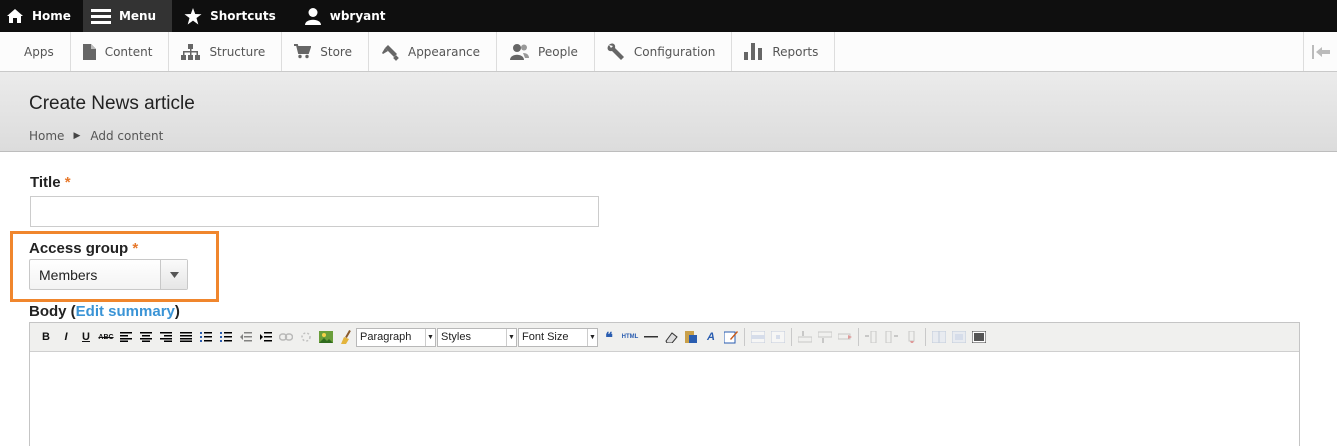  Describe the element at coordinates (784, 51) in the screenshot. I see `tray-item-reports: Reports` at that location.